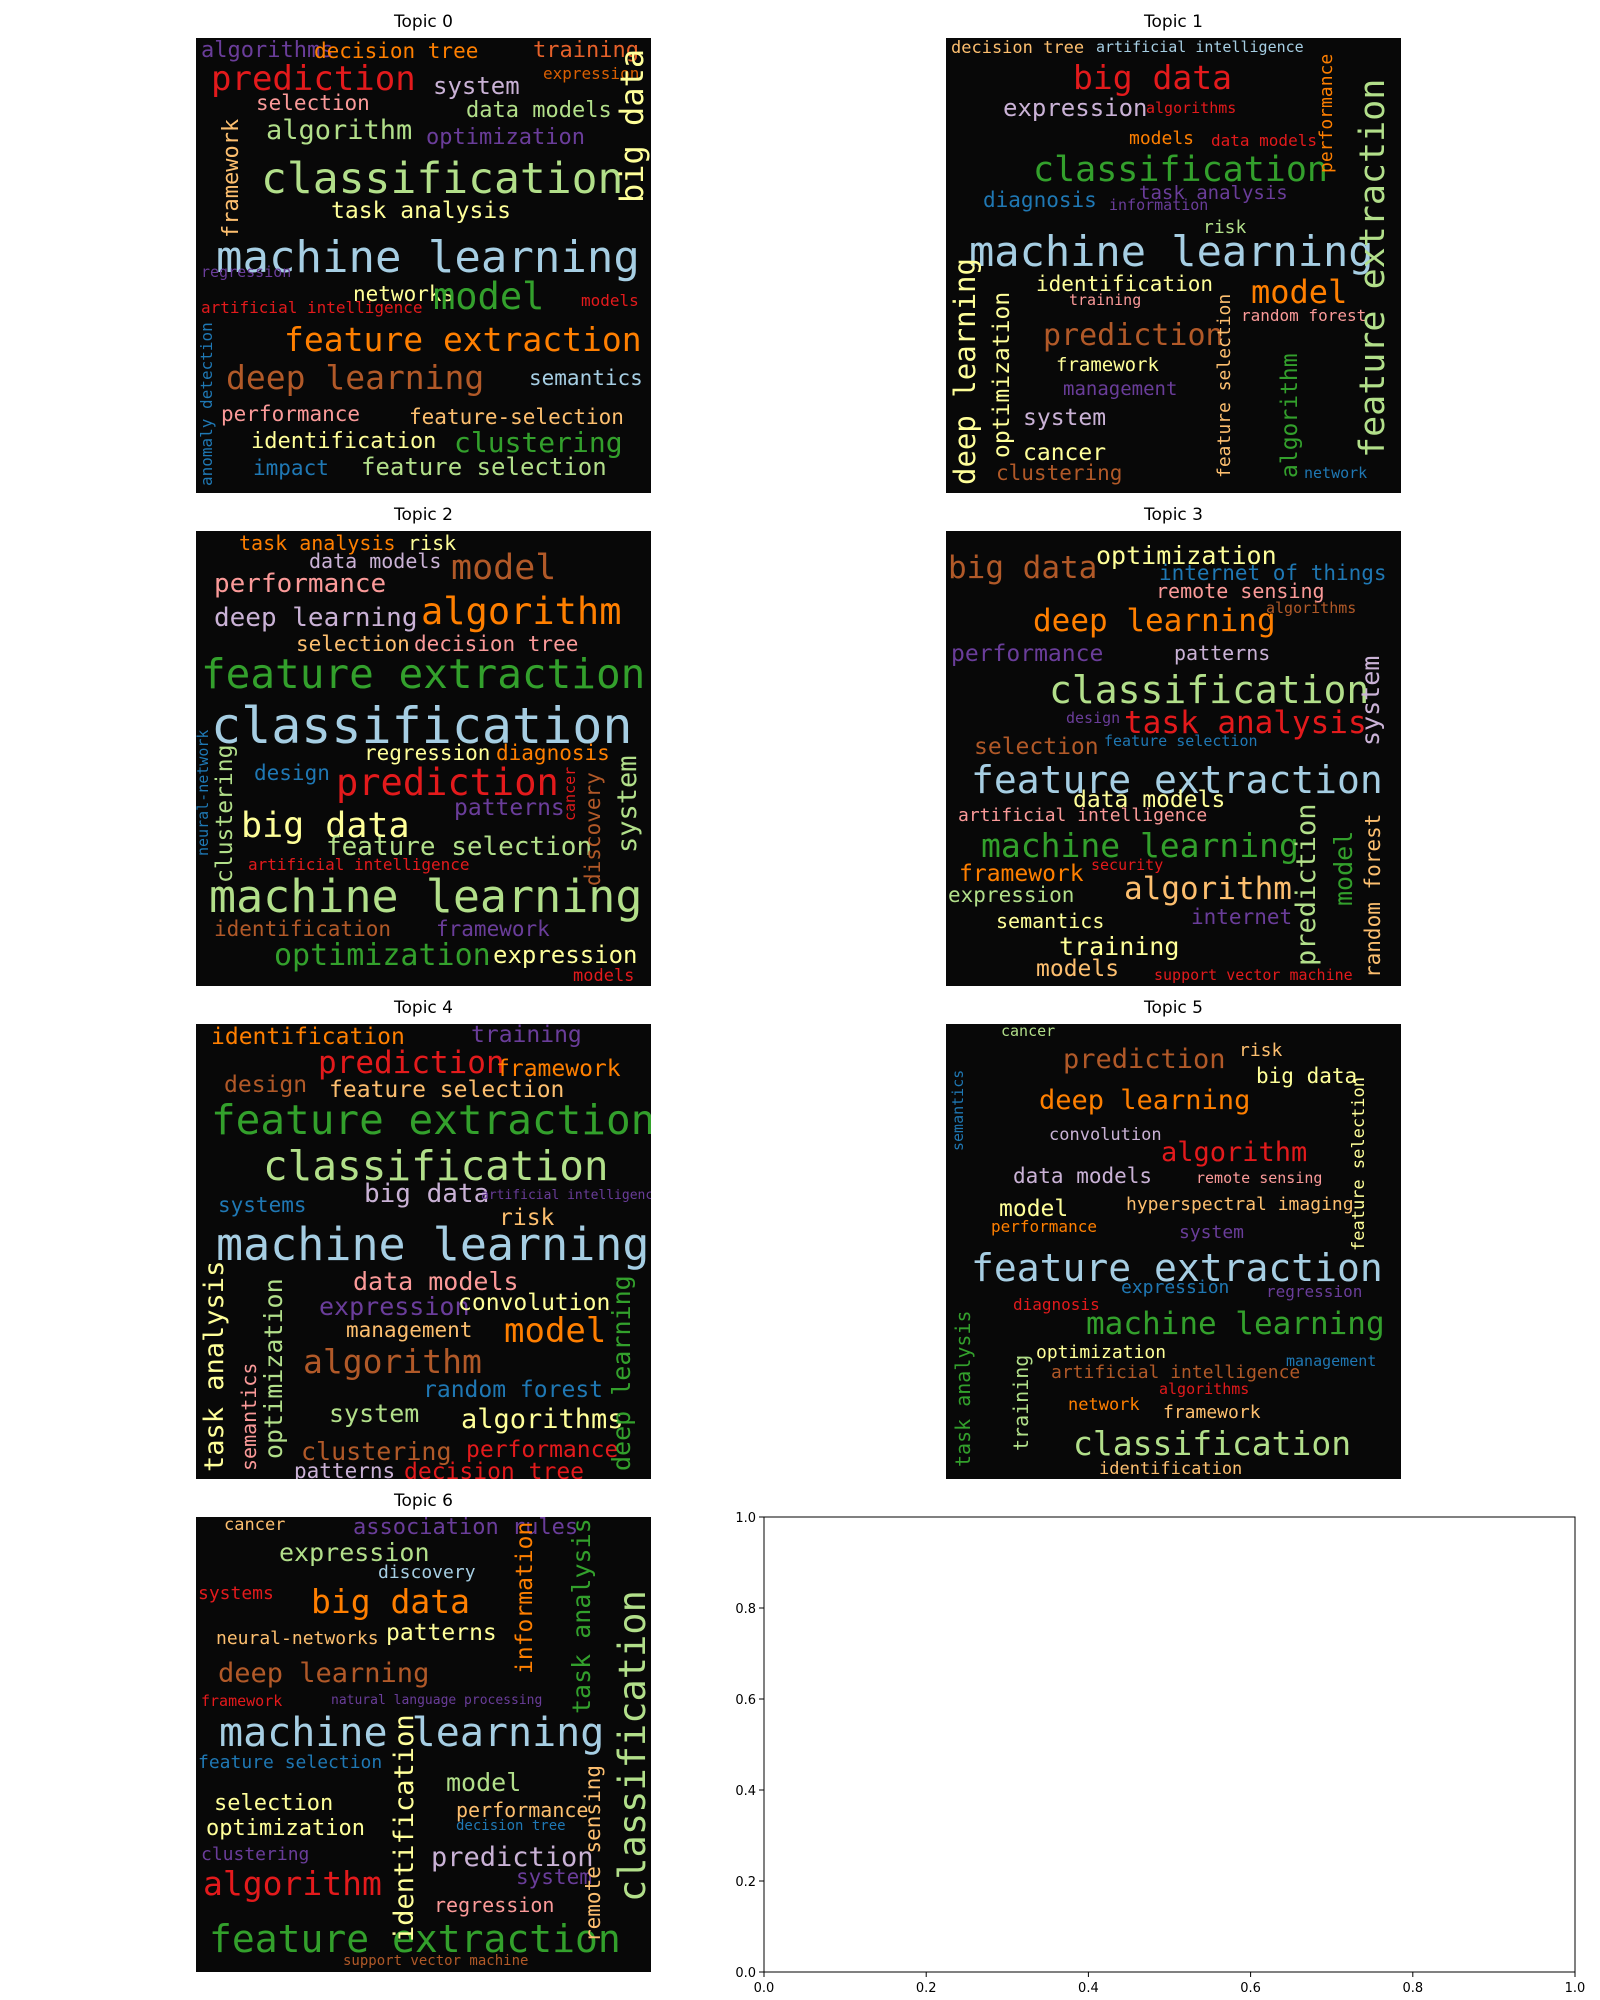 Image resolution: width=1600 pixels, height=2000 pixels. I want to click on word: network, so click(1336, 473).